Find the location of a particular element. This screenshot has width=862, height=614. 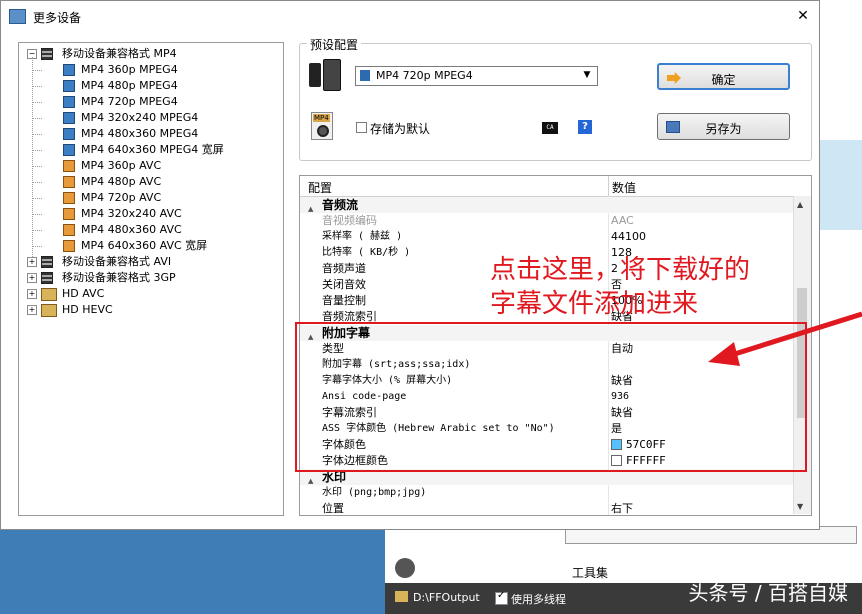

tree-item-label: MP4 720p MPEG4 is located at coordinates (129, 102).